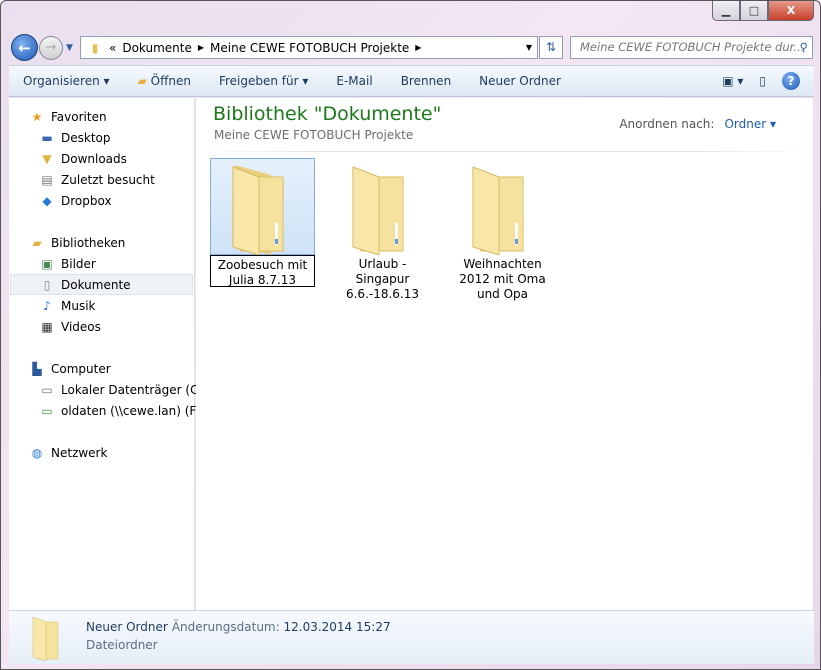  What do you see at coordinates (47, 410) in the screenshot?
I see `network-drive-icon: ▭` at bounding box center [47, 410].